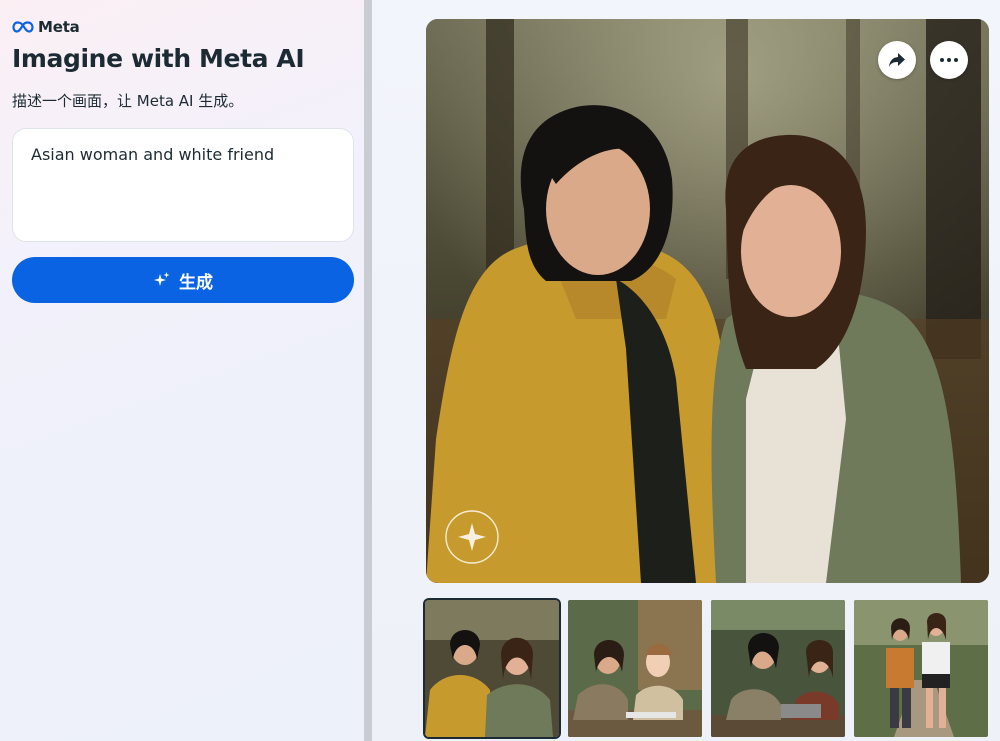  I want to click on page-subtitle: 描述一个画面，让 Meta AI 生成。, so click(128, 101).